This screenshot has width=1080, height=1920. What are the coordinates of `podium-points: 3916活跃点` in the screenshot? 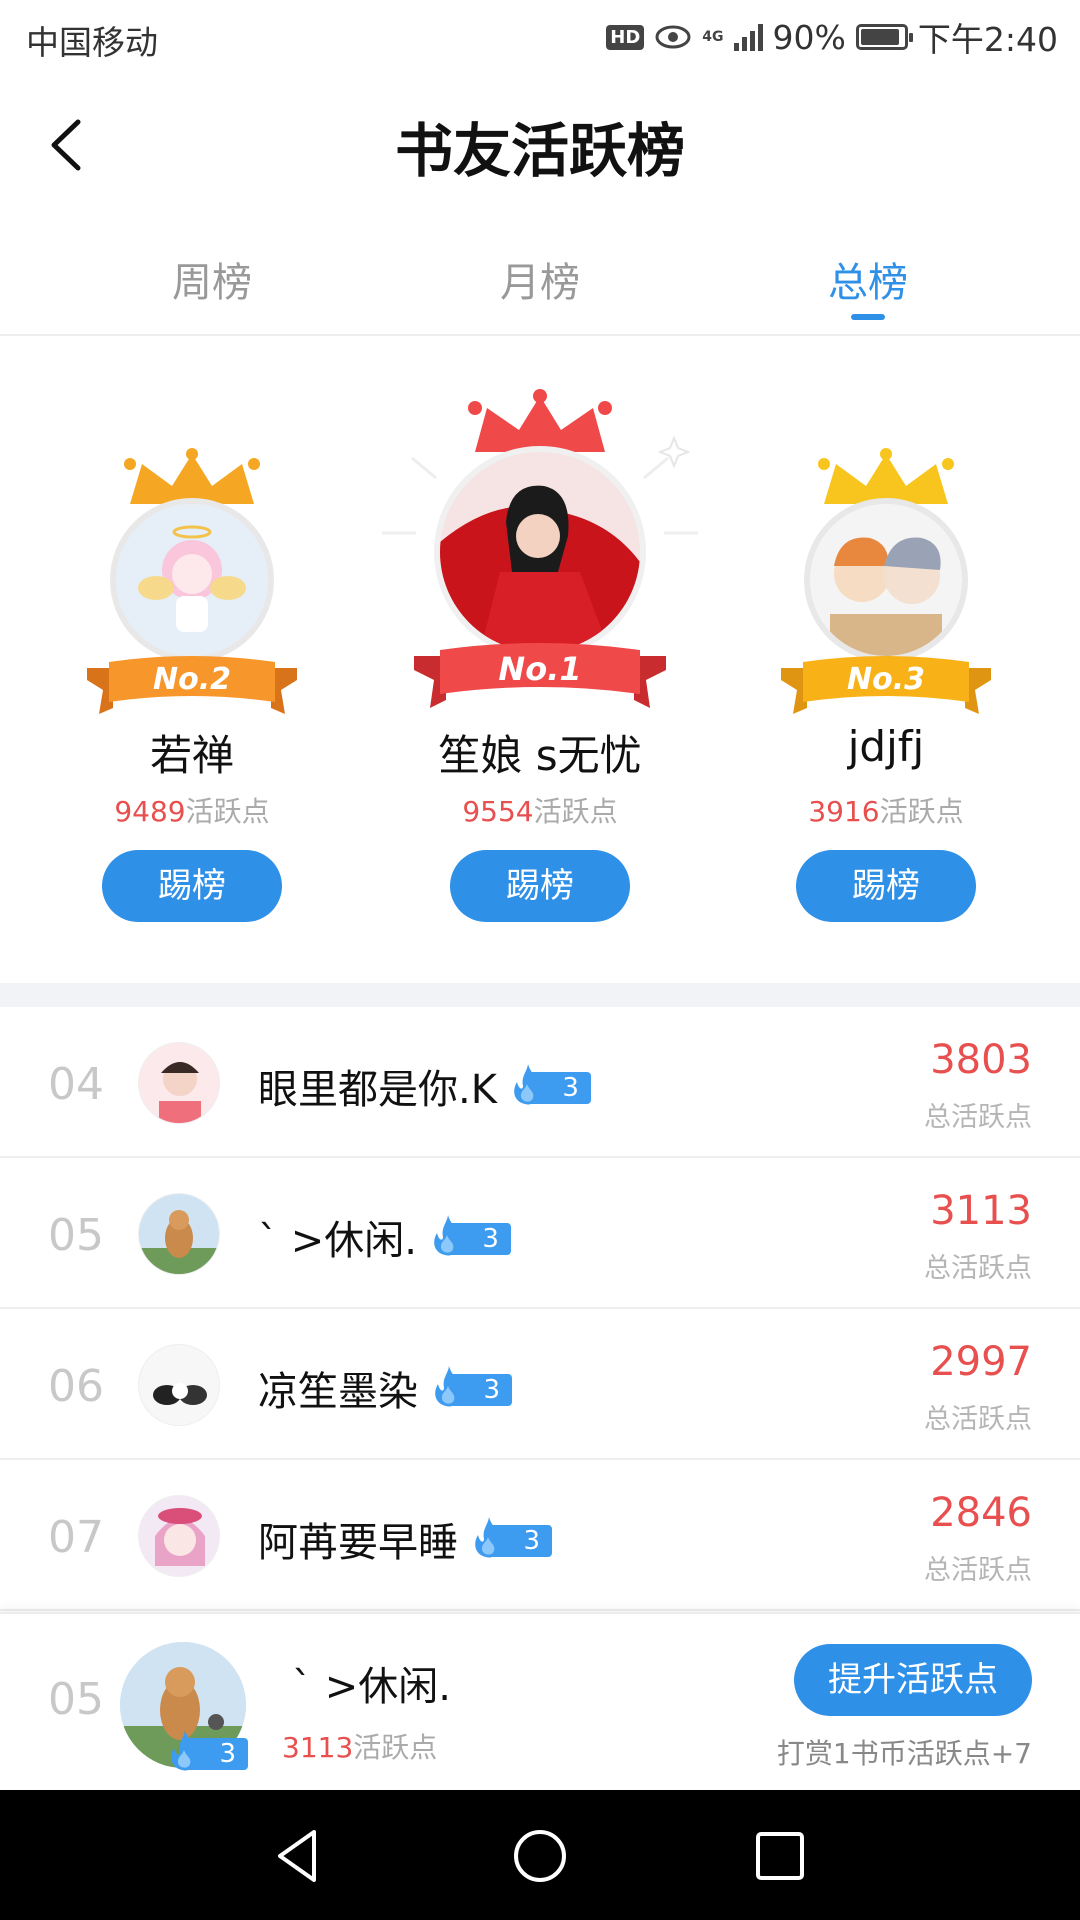 It's located at (886, 811).